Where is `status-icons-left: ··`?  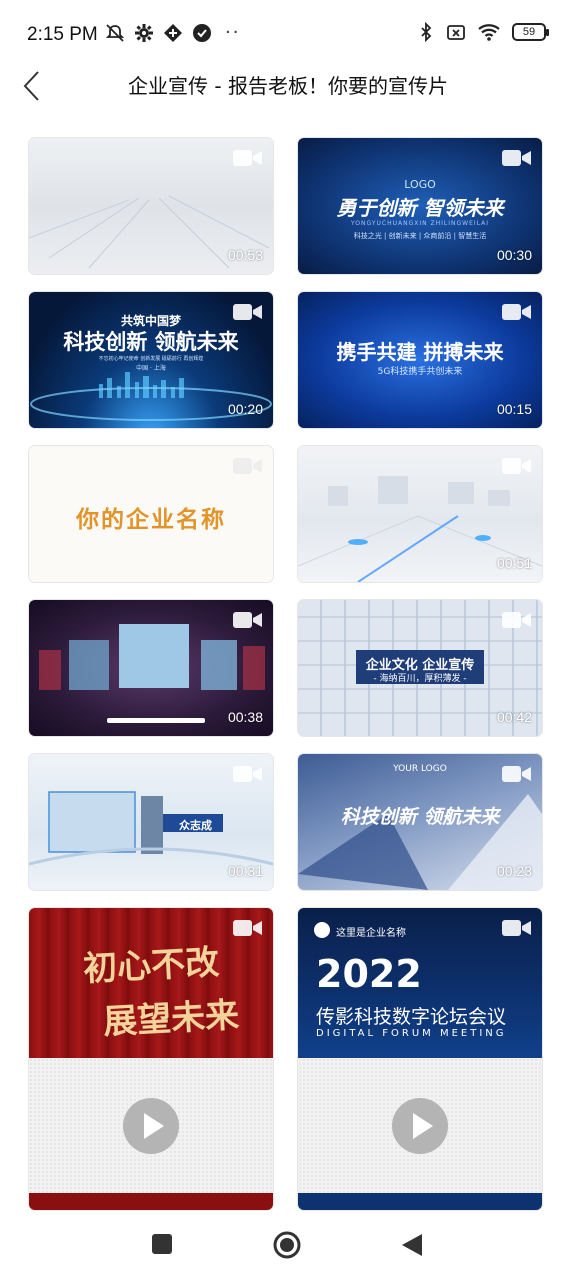 status-icons-left: ·· is located at coordinates (172, 32).